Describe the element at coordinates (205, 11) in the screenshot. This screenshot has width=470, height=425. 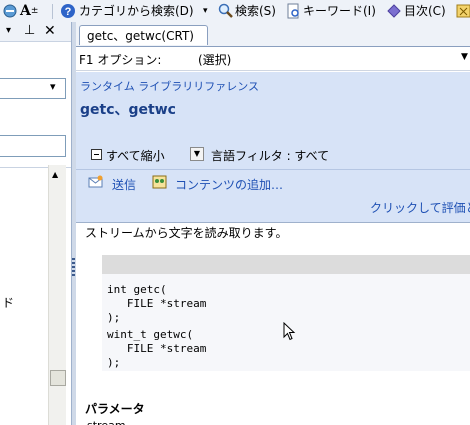
I see `category-dropdown-arrow: ▾` at that location.